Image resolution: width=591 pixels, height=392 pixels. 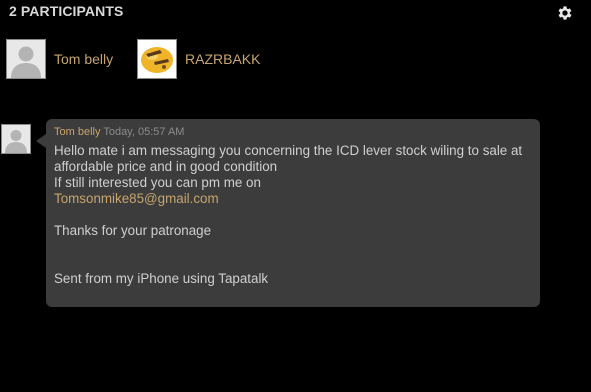 I want to click on gear-icon, so click(x=565, y=13).